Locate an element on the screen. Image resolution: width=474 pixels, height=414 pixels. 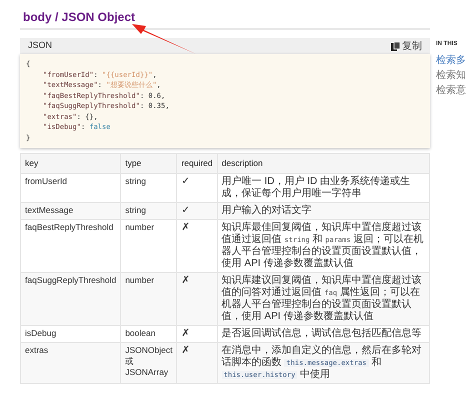
column-header: key is located at coordinates (70, 164).